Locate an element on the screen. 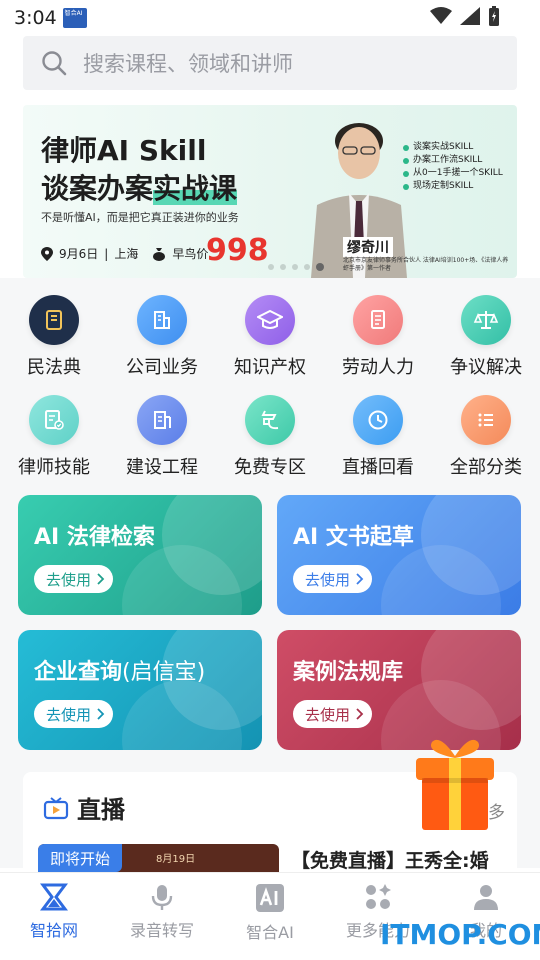 The width and height of the screenshot is (540, 960). category-label: 知识产权 is located at coordinates (270, 367).